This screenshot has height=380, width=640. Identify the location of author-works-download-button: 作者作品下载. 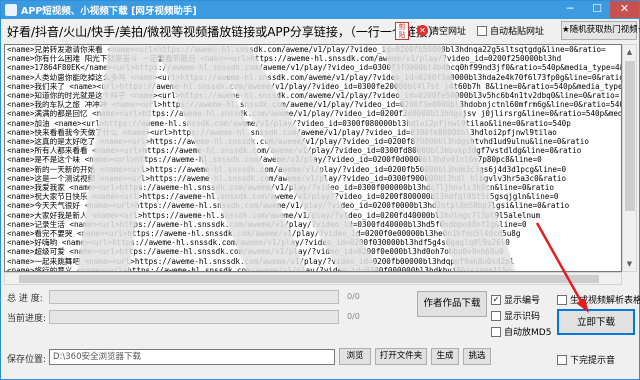
(452, 304).